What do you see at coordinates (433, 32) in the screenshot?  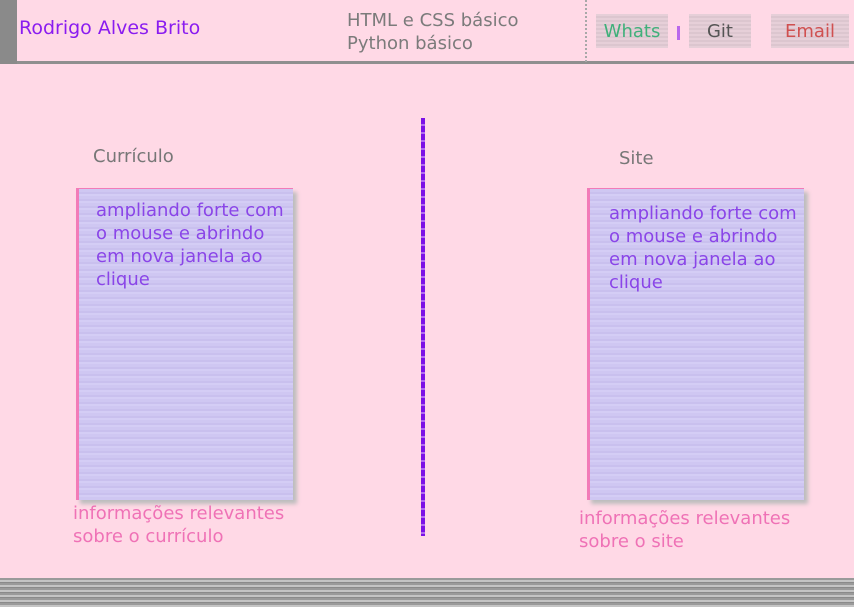 I see `skills-list: HTML e CSS básico Python básico` at bounding box center [433, 32].